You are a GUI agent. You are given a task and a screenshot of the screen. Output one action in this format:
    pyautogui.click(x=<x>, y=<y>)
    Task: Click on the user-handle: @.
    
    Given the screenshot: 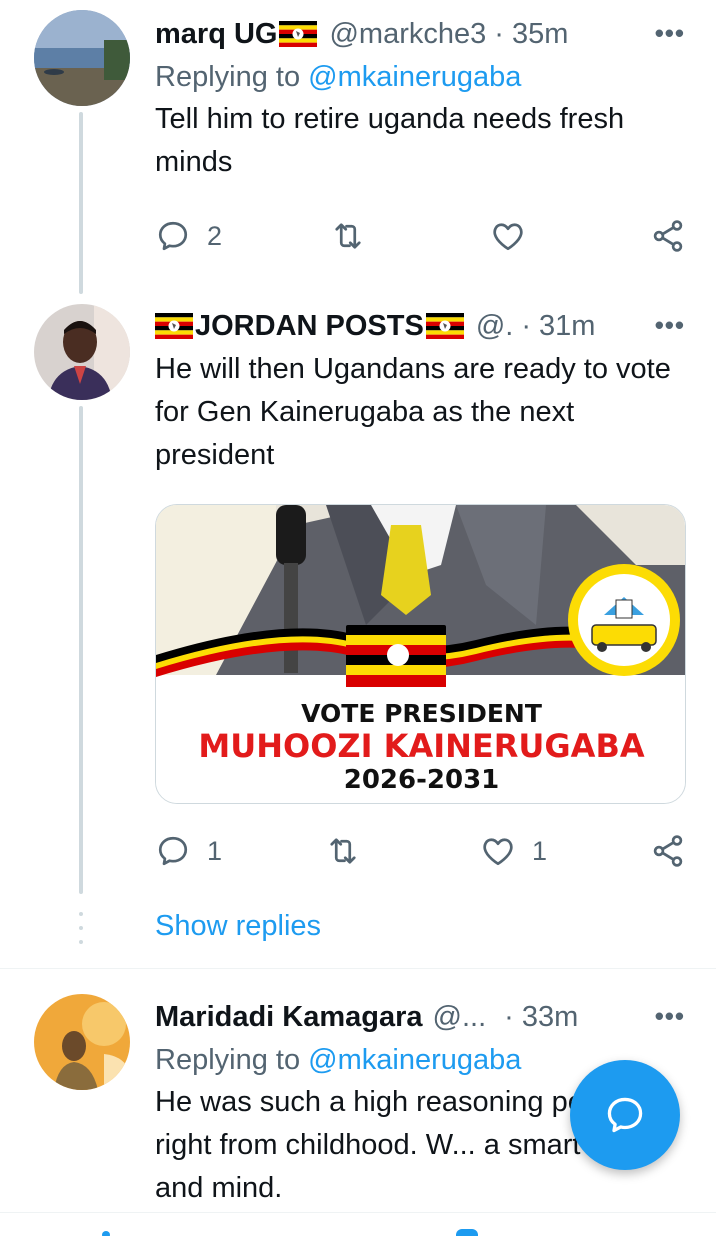 What is the action you would take?
    pyautogui.click(x=495, y=326)
    